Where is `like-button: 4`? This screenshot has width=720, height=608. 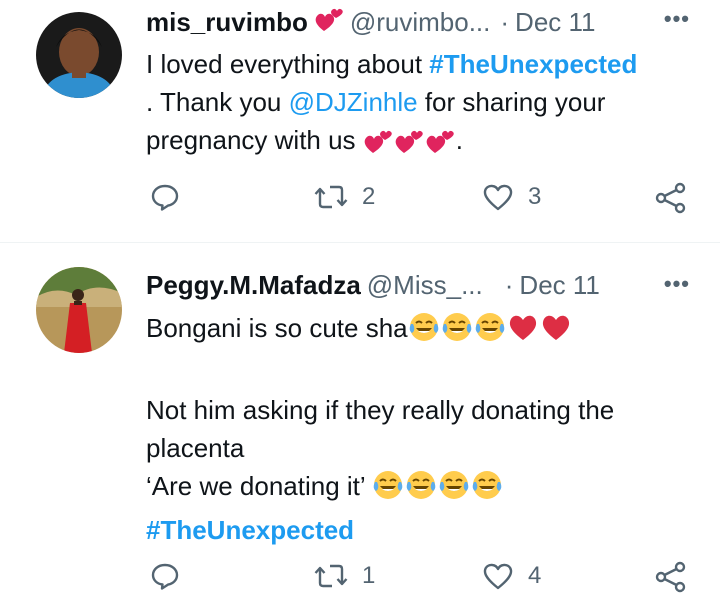 like-button: 4 is located at coordinates (511, 576).